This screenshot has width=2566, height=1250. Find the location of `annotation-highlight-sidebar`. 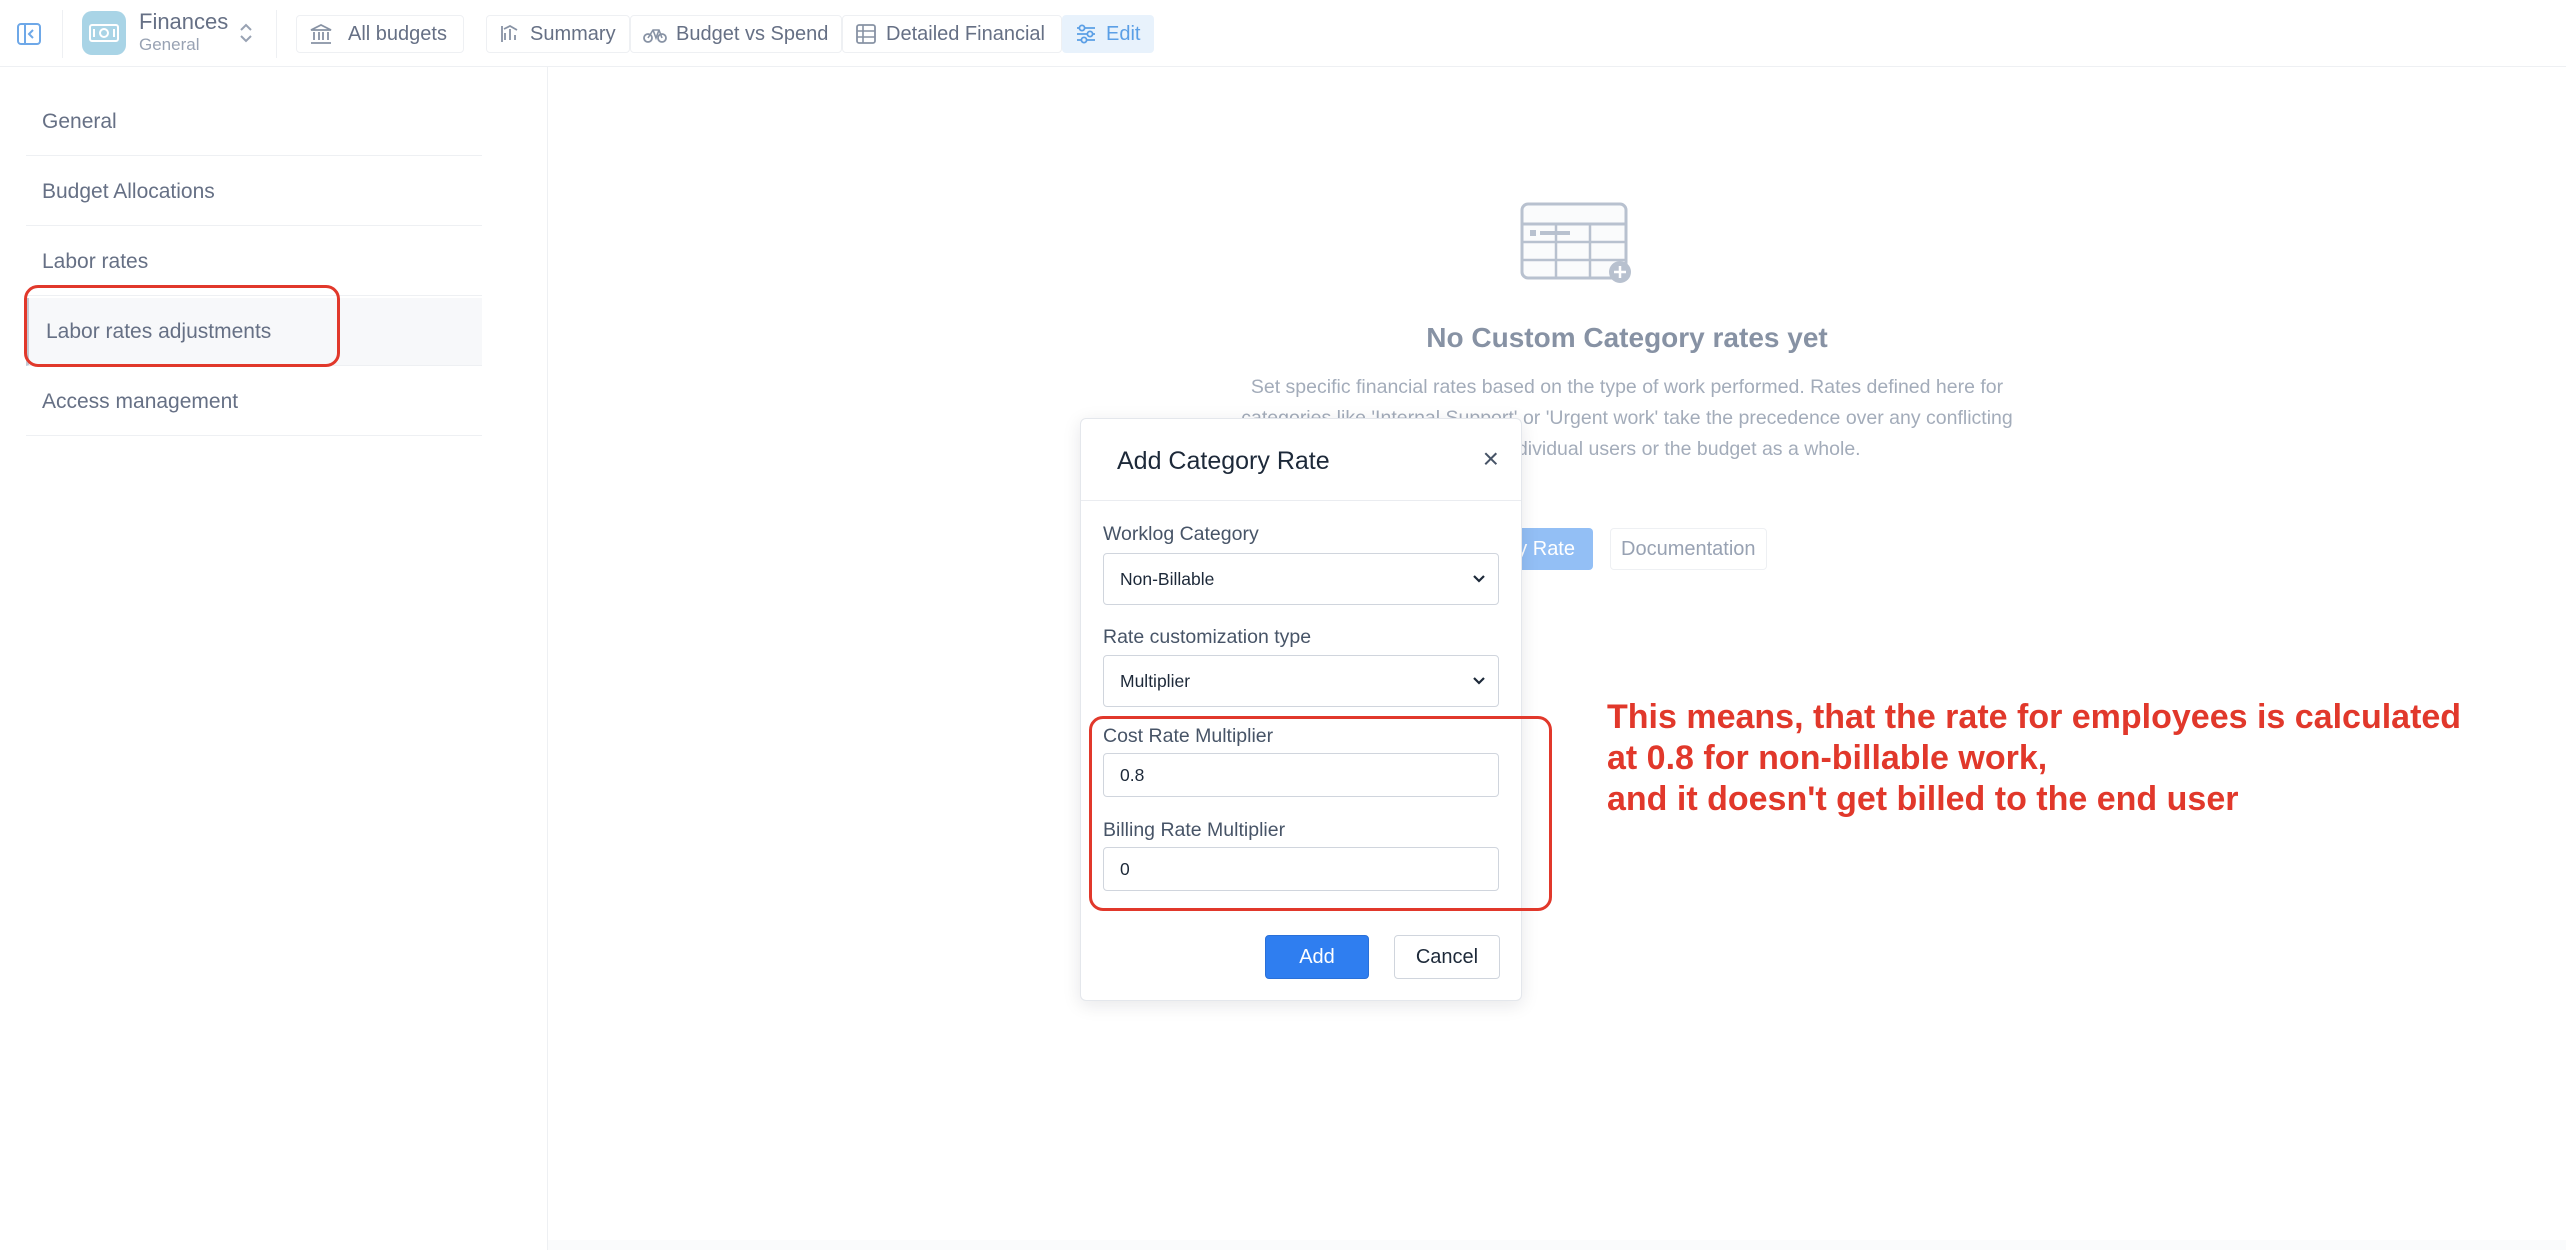

annotation-highlight-sidebar is located at coordinates (182, 326).